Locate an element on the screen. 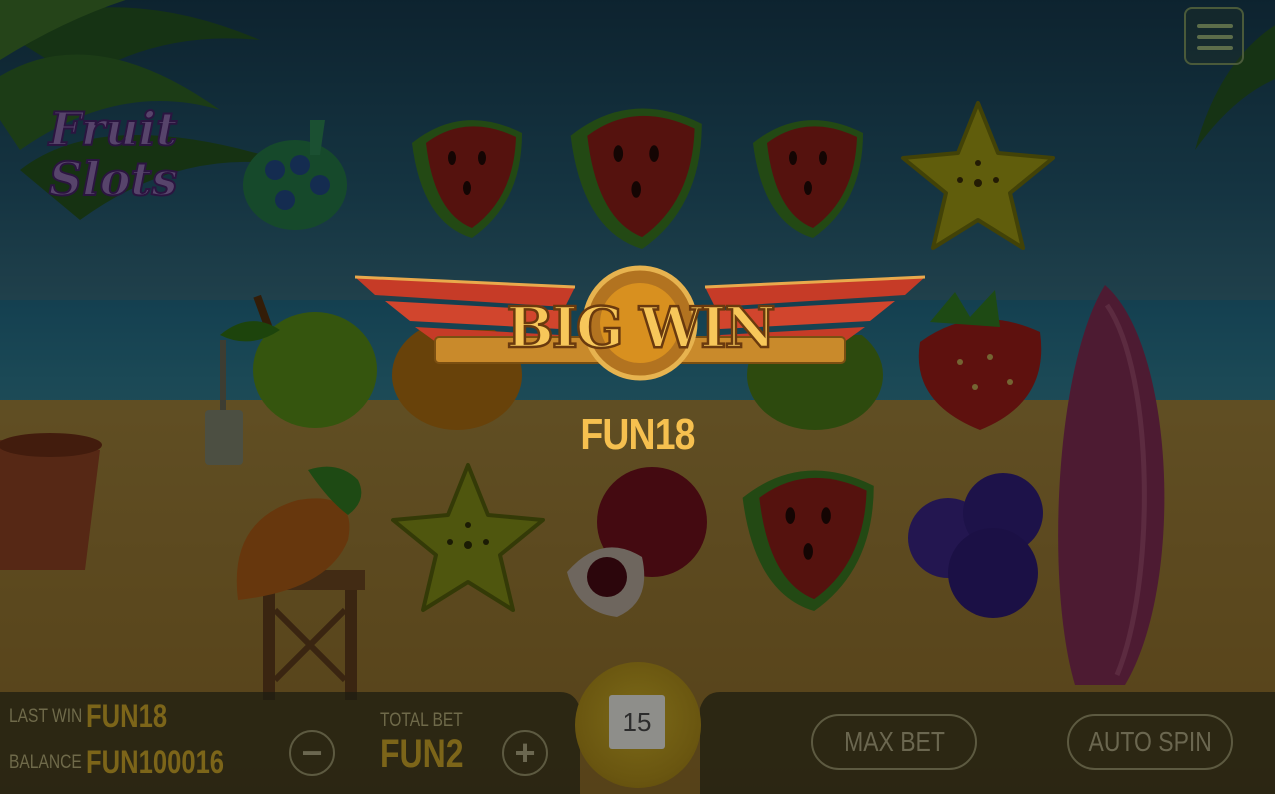  increase-bet-button: + is located at coordinates (525, 753).